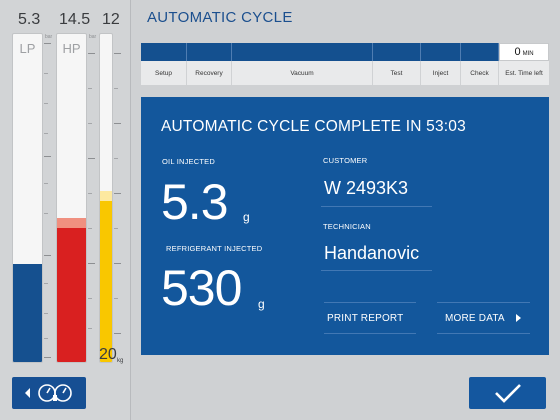  What do you see at coordinates (376, 206) in the screenshot?
I see `customer-underline` at bounding box center [376, 206].